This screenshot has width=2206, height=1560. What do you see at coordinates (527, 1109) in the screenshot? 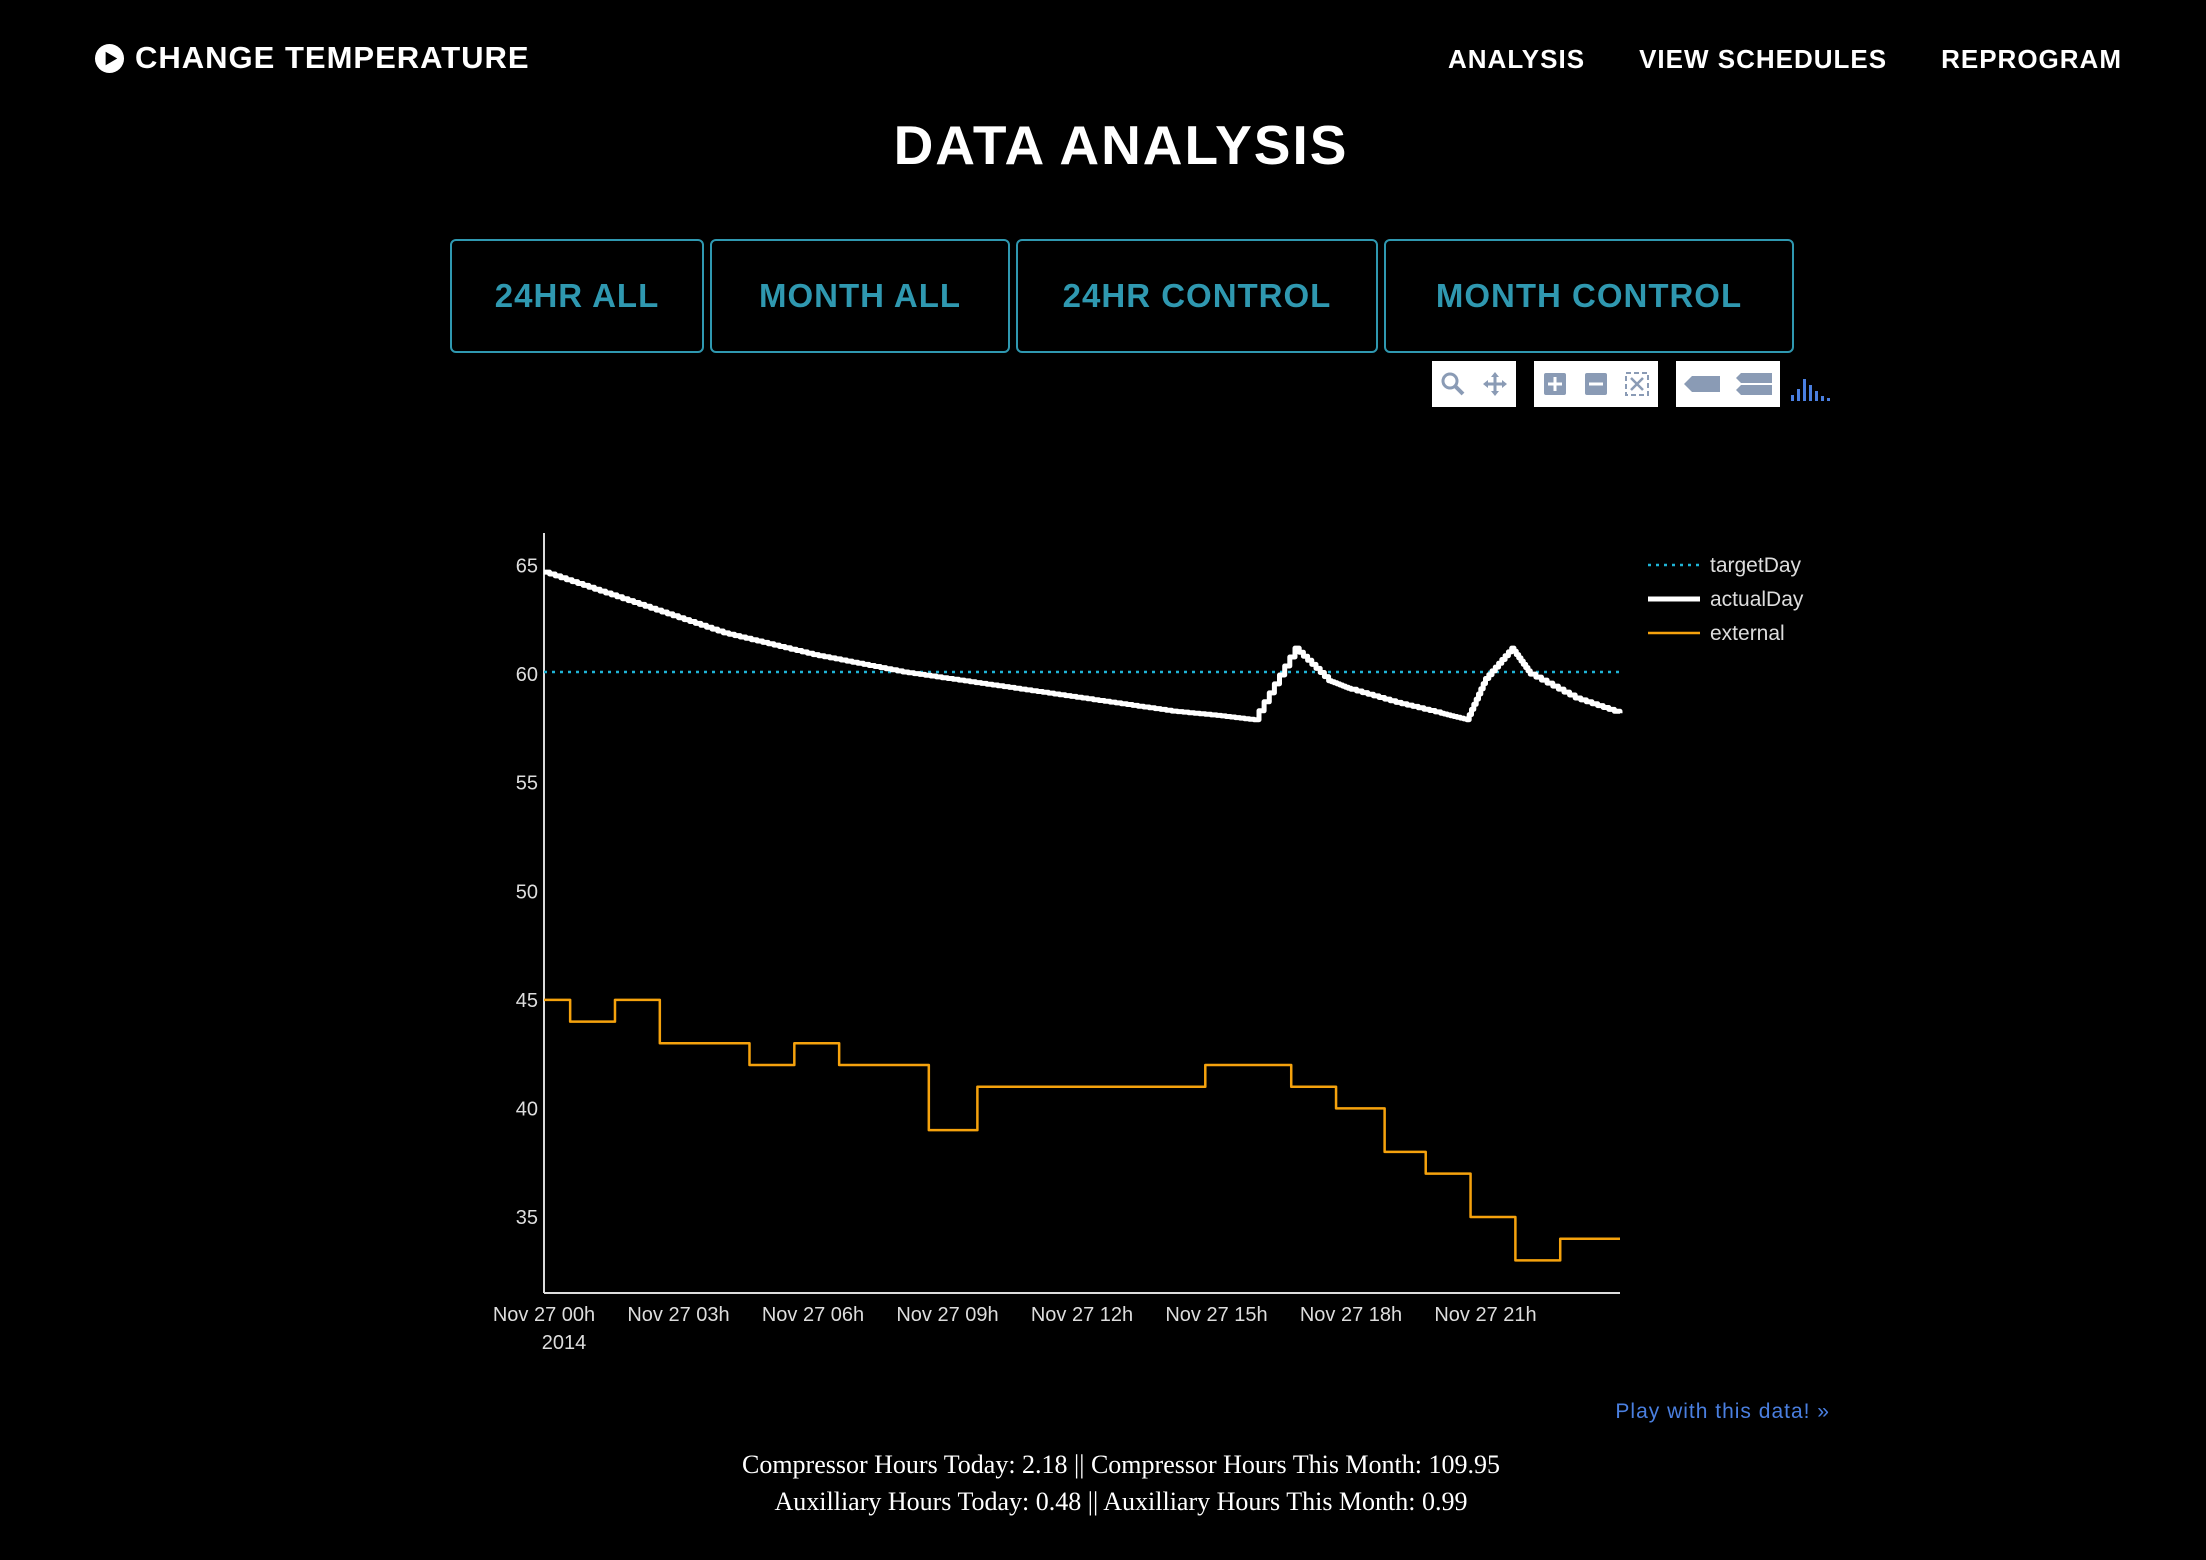
I see `y-tick-label: 40` at bounding box center [527, 1109].